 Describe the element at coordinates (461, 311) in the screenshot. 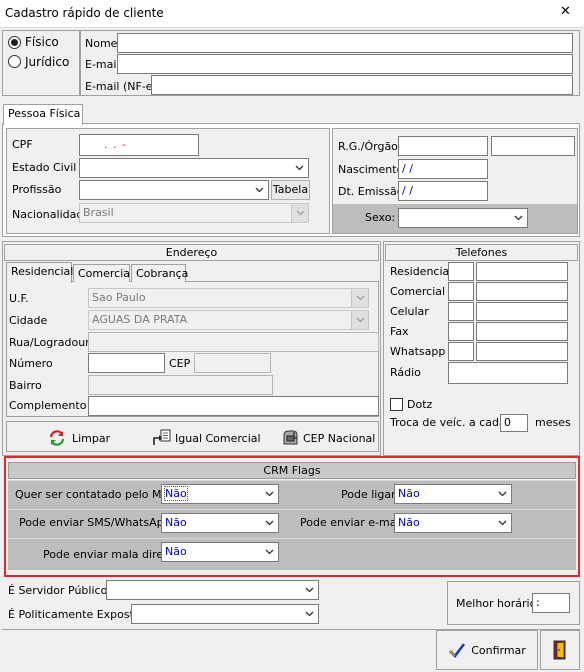

I see `ddd-input-celular` at that location.